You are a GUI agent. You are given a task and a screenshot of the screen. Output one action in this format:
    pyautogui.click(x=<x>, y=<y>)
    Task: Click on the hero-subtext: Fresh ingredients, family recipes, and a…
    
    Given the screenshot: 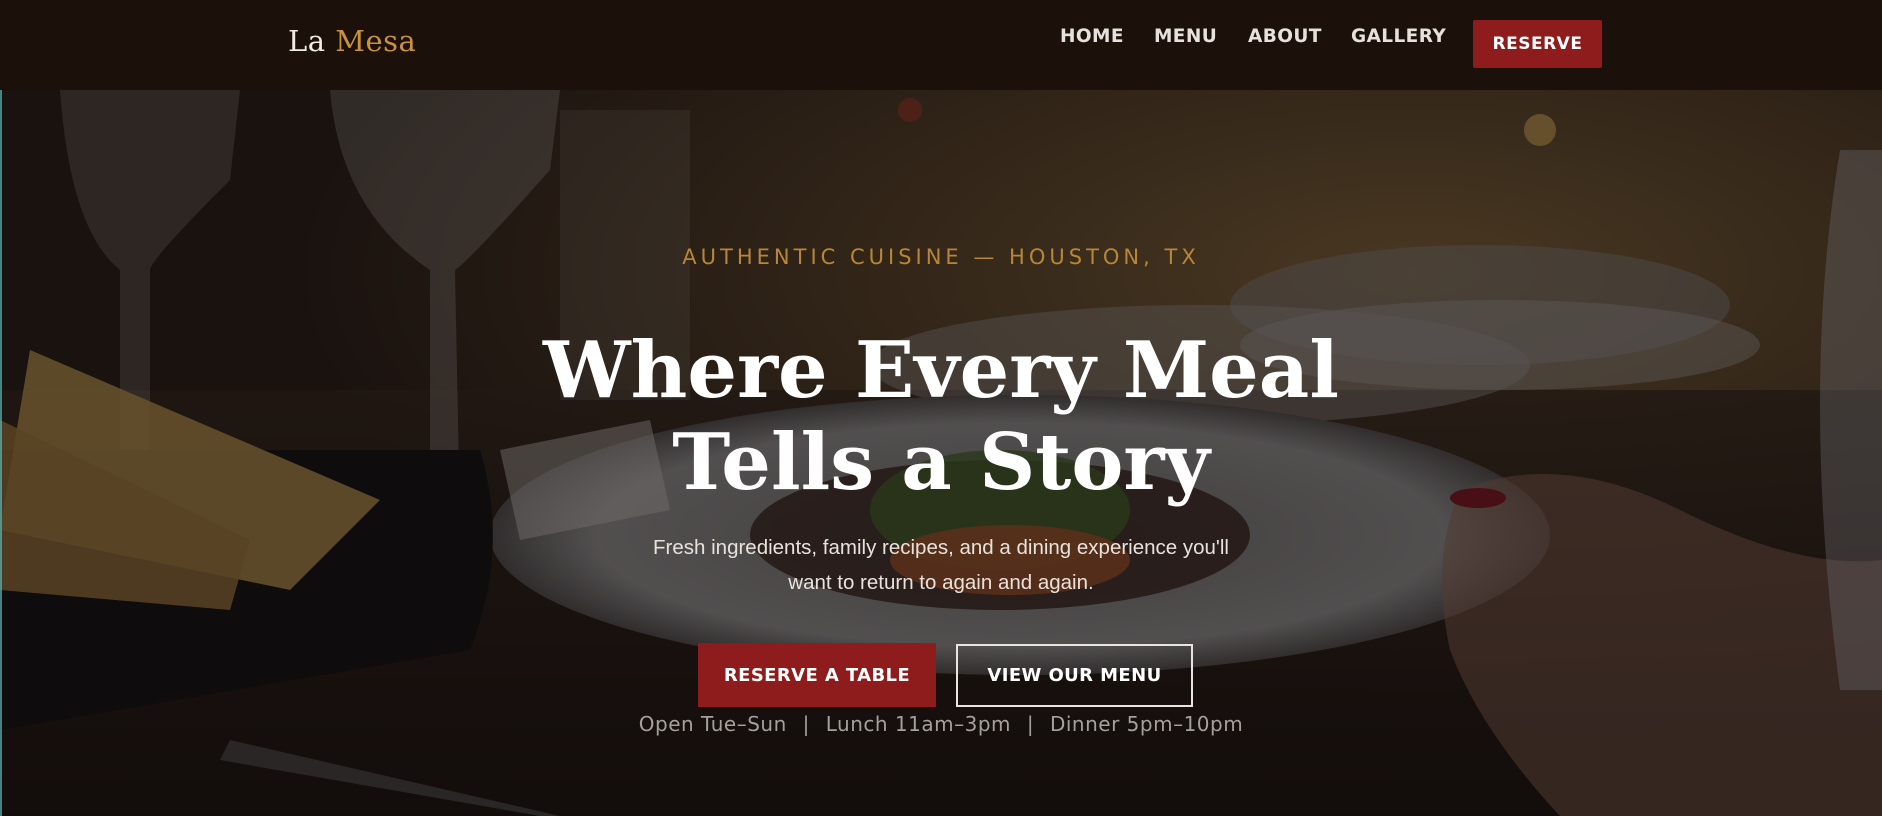 What is the action you would take?
    pyautogui.click(x=941, y=565)
    